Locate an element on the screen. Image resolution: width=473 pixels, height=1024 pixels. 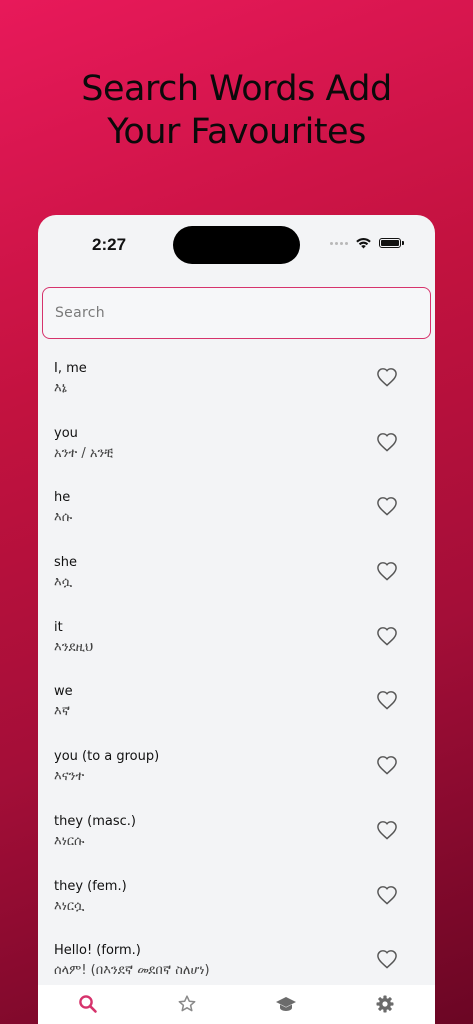
wifi-icon is located at coordinates (363, 243).